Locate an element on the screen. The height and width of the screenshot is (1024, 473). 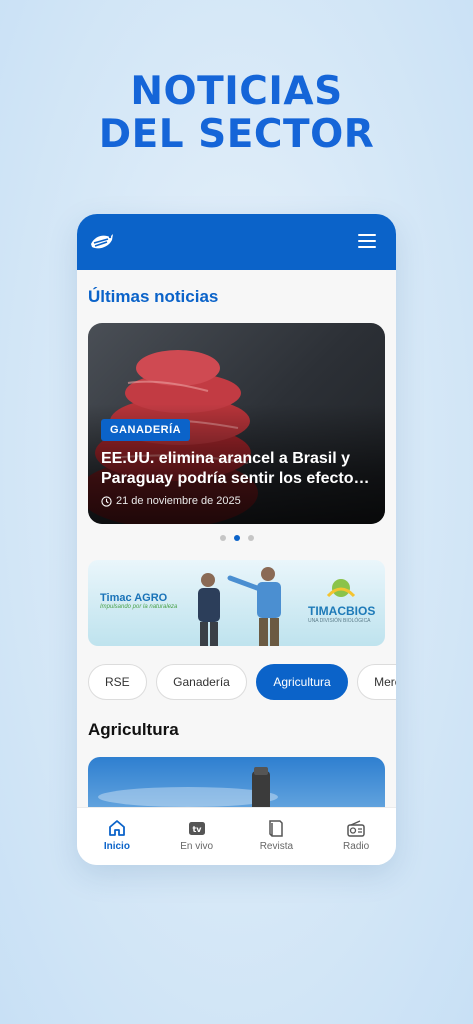
carousel-dot-active is located at coordinates (236, 538).